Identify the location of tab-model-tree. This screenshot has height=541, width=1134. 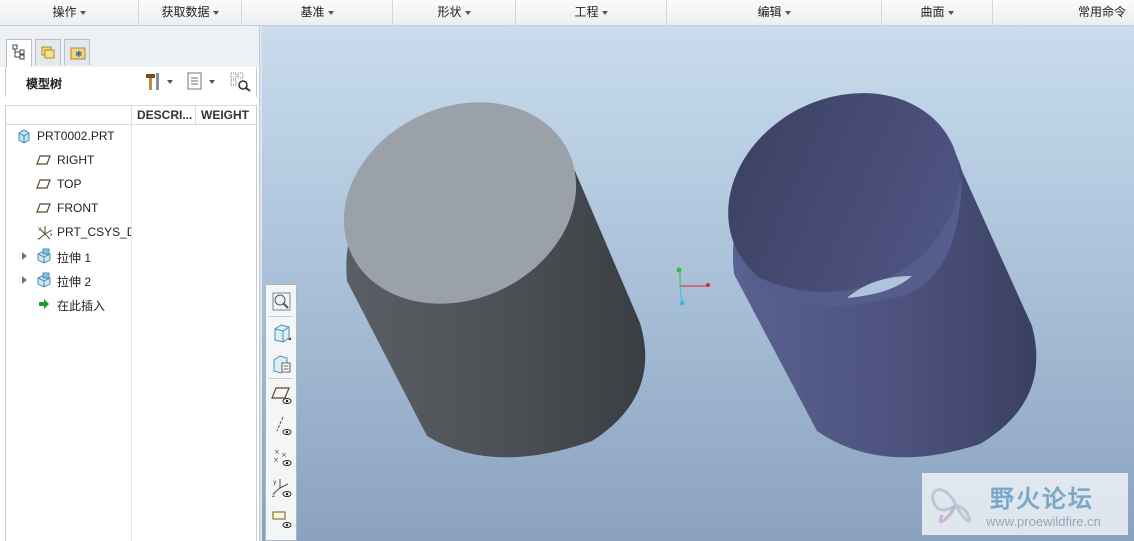
(19, 53).